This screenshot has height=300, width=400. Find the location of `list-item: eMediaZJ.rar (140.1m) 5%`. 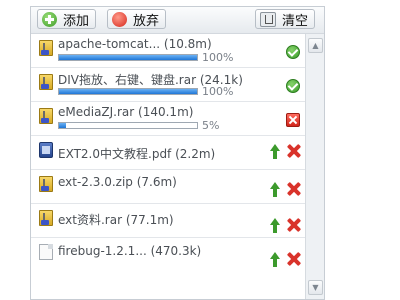

list-item: eMediaZJ.rar (140.1m) 5% is located at coordinates (168, 119).